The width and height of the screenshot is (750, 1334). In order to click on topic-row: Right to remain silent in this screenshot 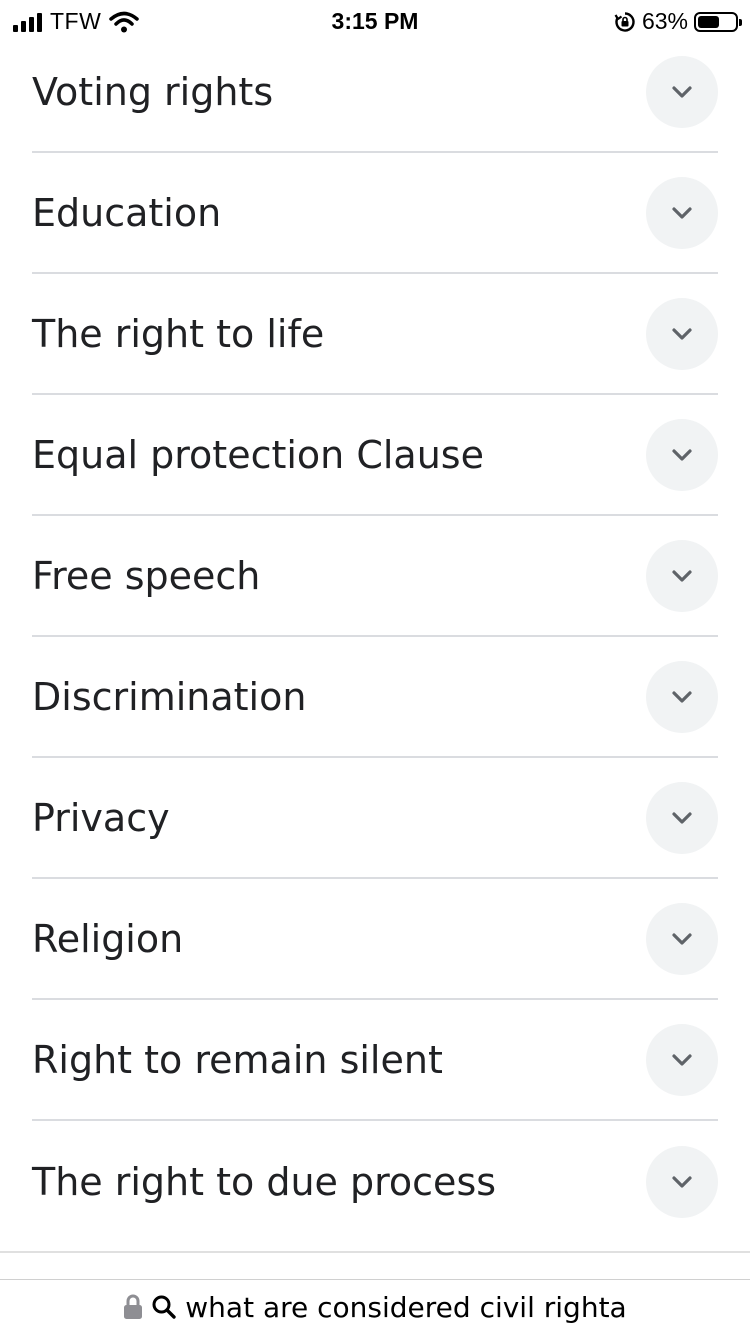, I will do `click(375, 1060)`.